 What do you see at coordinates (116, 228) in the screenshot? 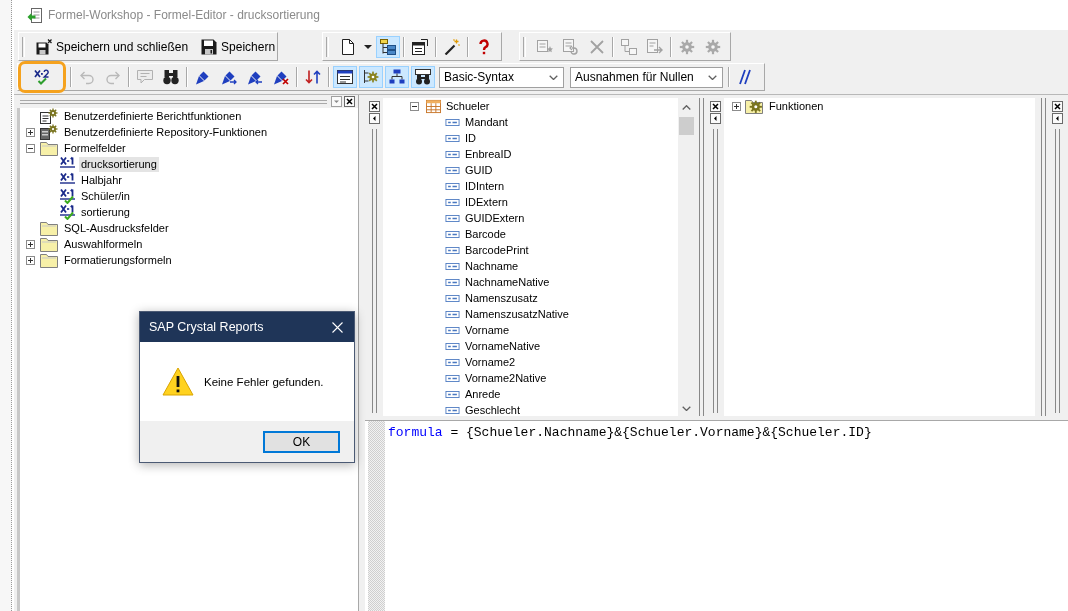
I see `tree-item: SQL-Ausdrucksfelder` at bounding box center [116, 228].